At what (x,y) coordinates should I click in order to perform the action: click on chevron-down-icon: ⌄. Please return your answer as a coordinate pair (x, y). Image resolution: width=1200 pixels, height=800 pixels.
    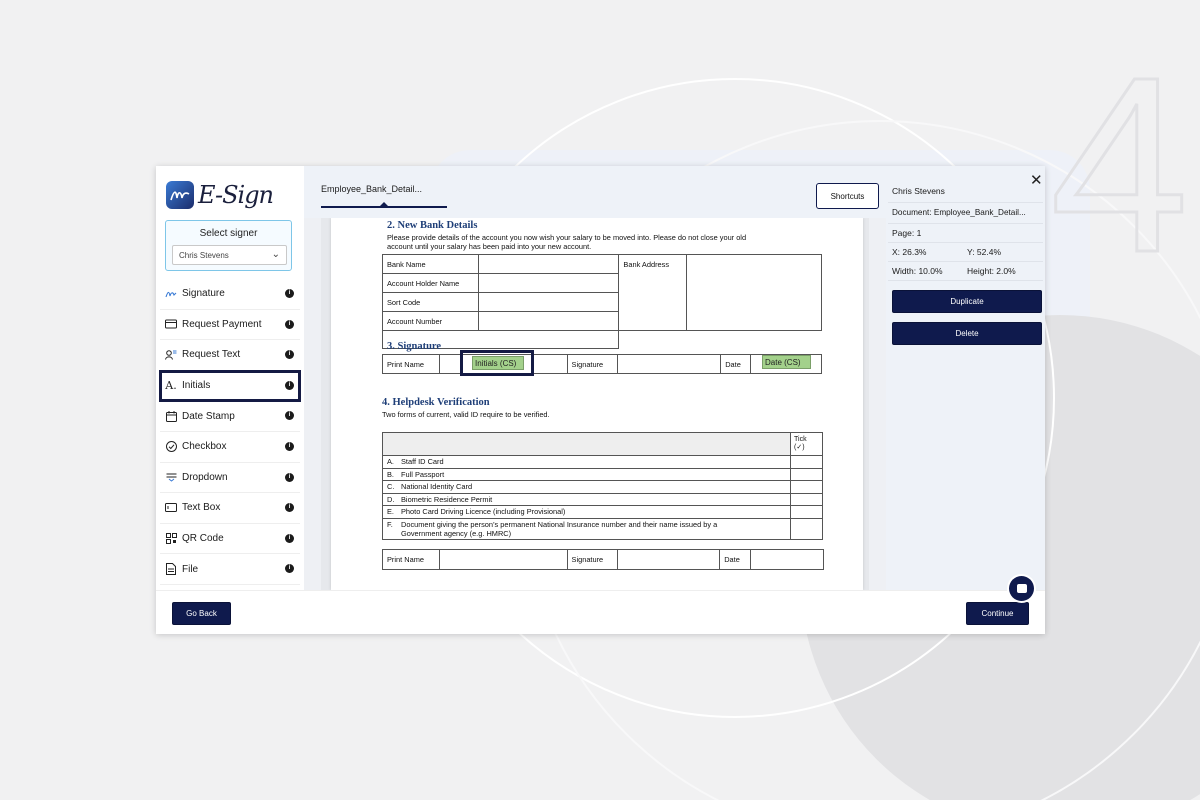
    Looking at the image, I should click on (275, 254).